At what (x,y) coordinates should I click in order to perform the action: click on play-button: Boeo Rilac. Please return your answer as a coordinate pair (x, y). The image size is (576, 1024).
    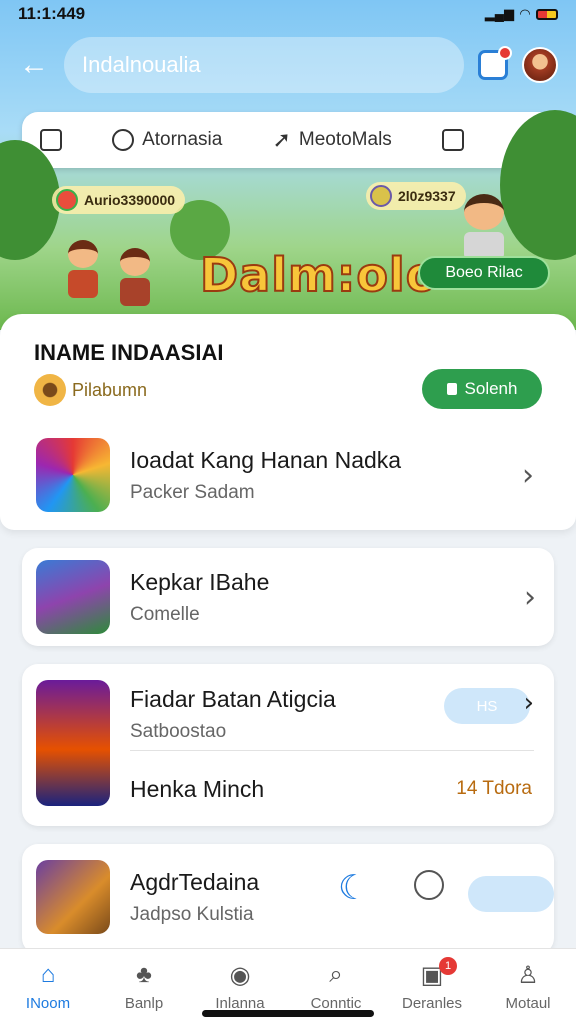
    Looking at the image, I should click on (484, 273).